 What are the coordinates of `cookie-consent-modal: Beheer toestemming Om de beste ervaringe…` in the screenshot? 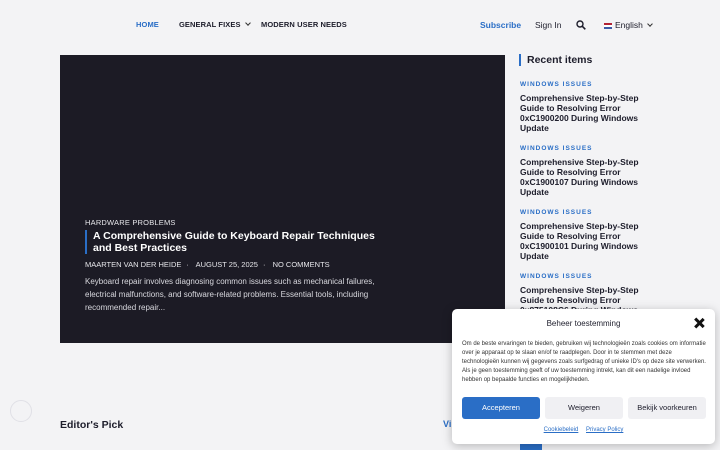 It's located at (583, 376).